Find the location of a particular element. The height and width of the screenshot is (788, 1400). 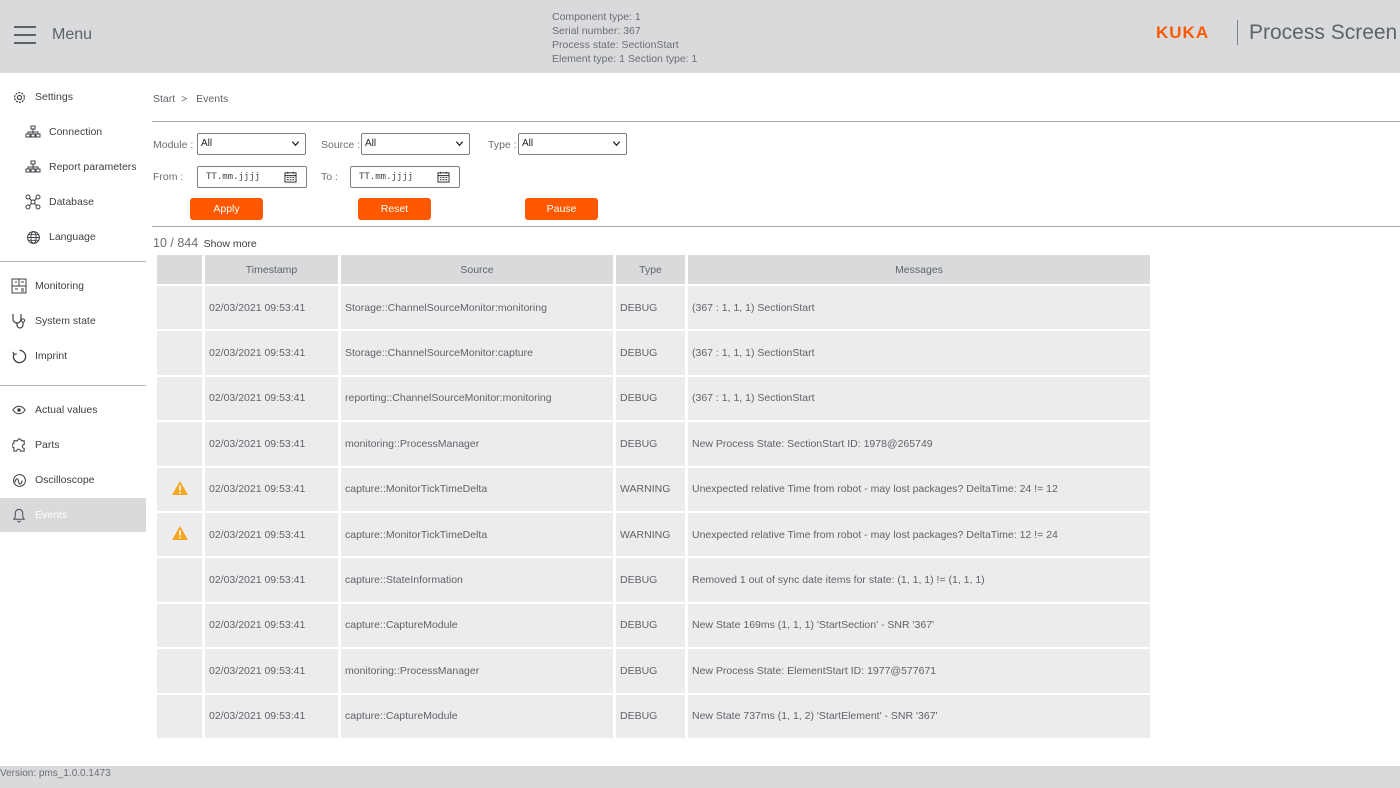

version-label: Version: pms_1.0.0.1473 is located at coordinates (55, 773).